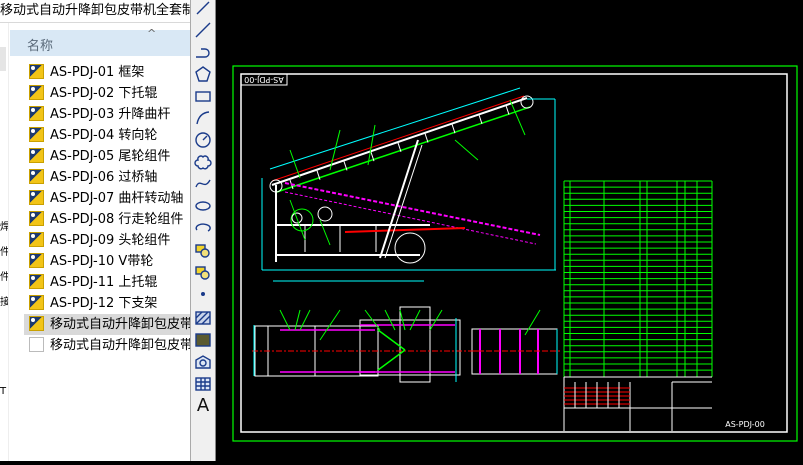  Describe the element at coordinates (203, 162) in the screenshot. I see `revision-cloud-icon` at that location.